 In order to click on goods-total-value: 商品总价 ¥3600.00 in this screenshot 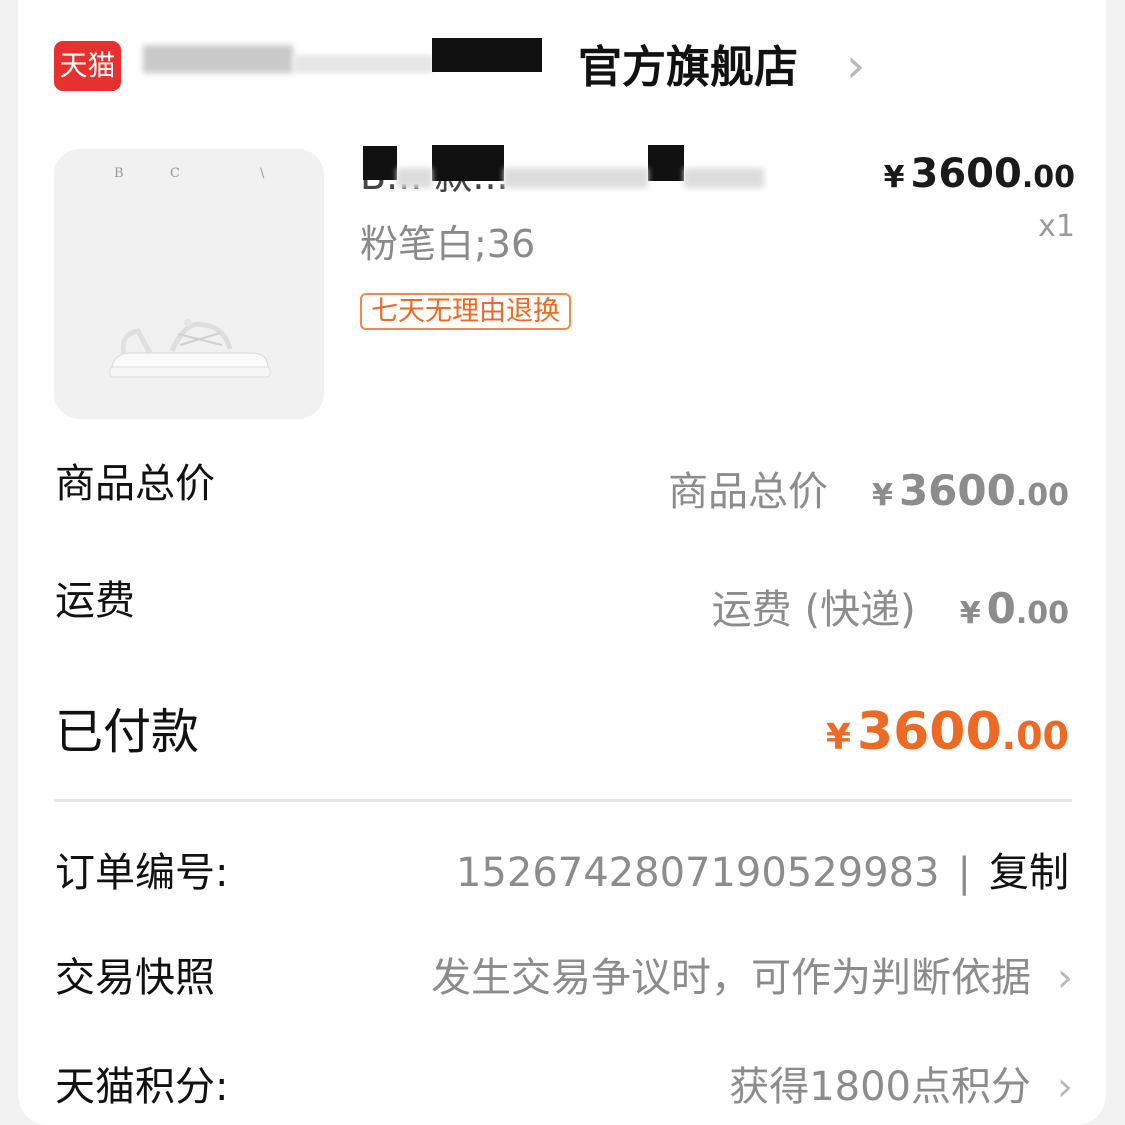, I will do `click(868, 492)`.